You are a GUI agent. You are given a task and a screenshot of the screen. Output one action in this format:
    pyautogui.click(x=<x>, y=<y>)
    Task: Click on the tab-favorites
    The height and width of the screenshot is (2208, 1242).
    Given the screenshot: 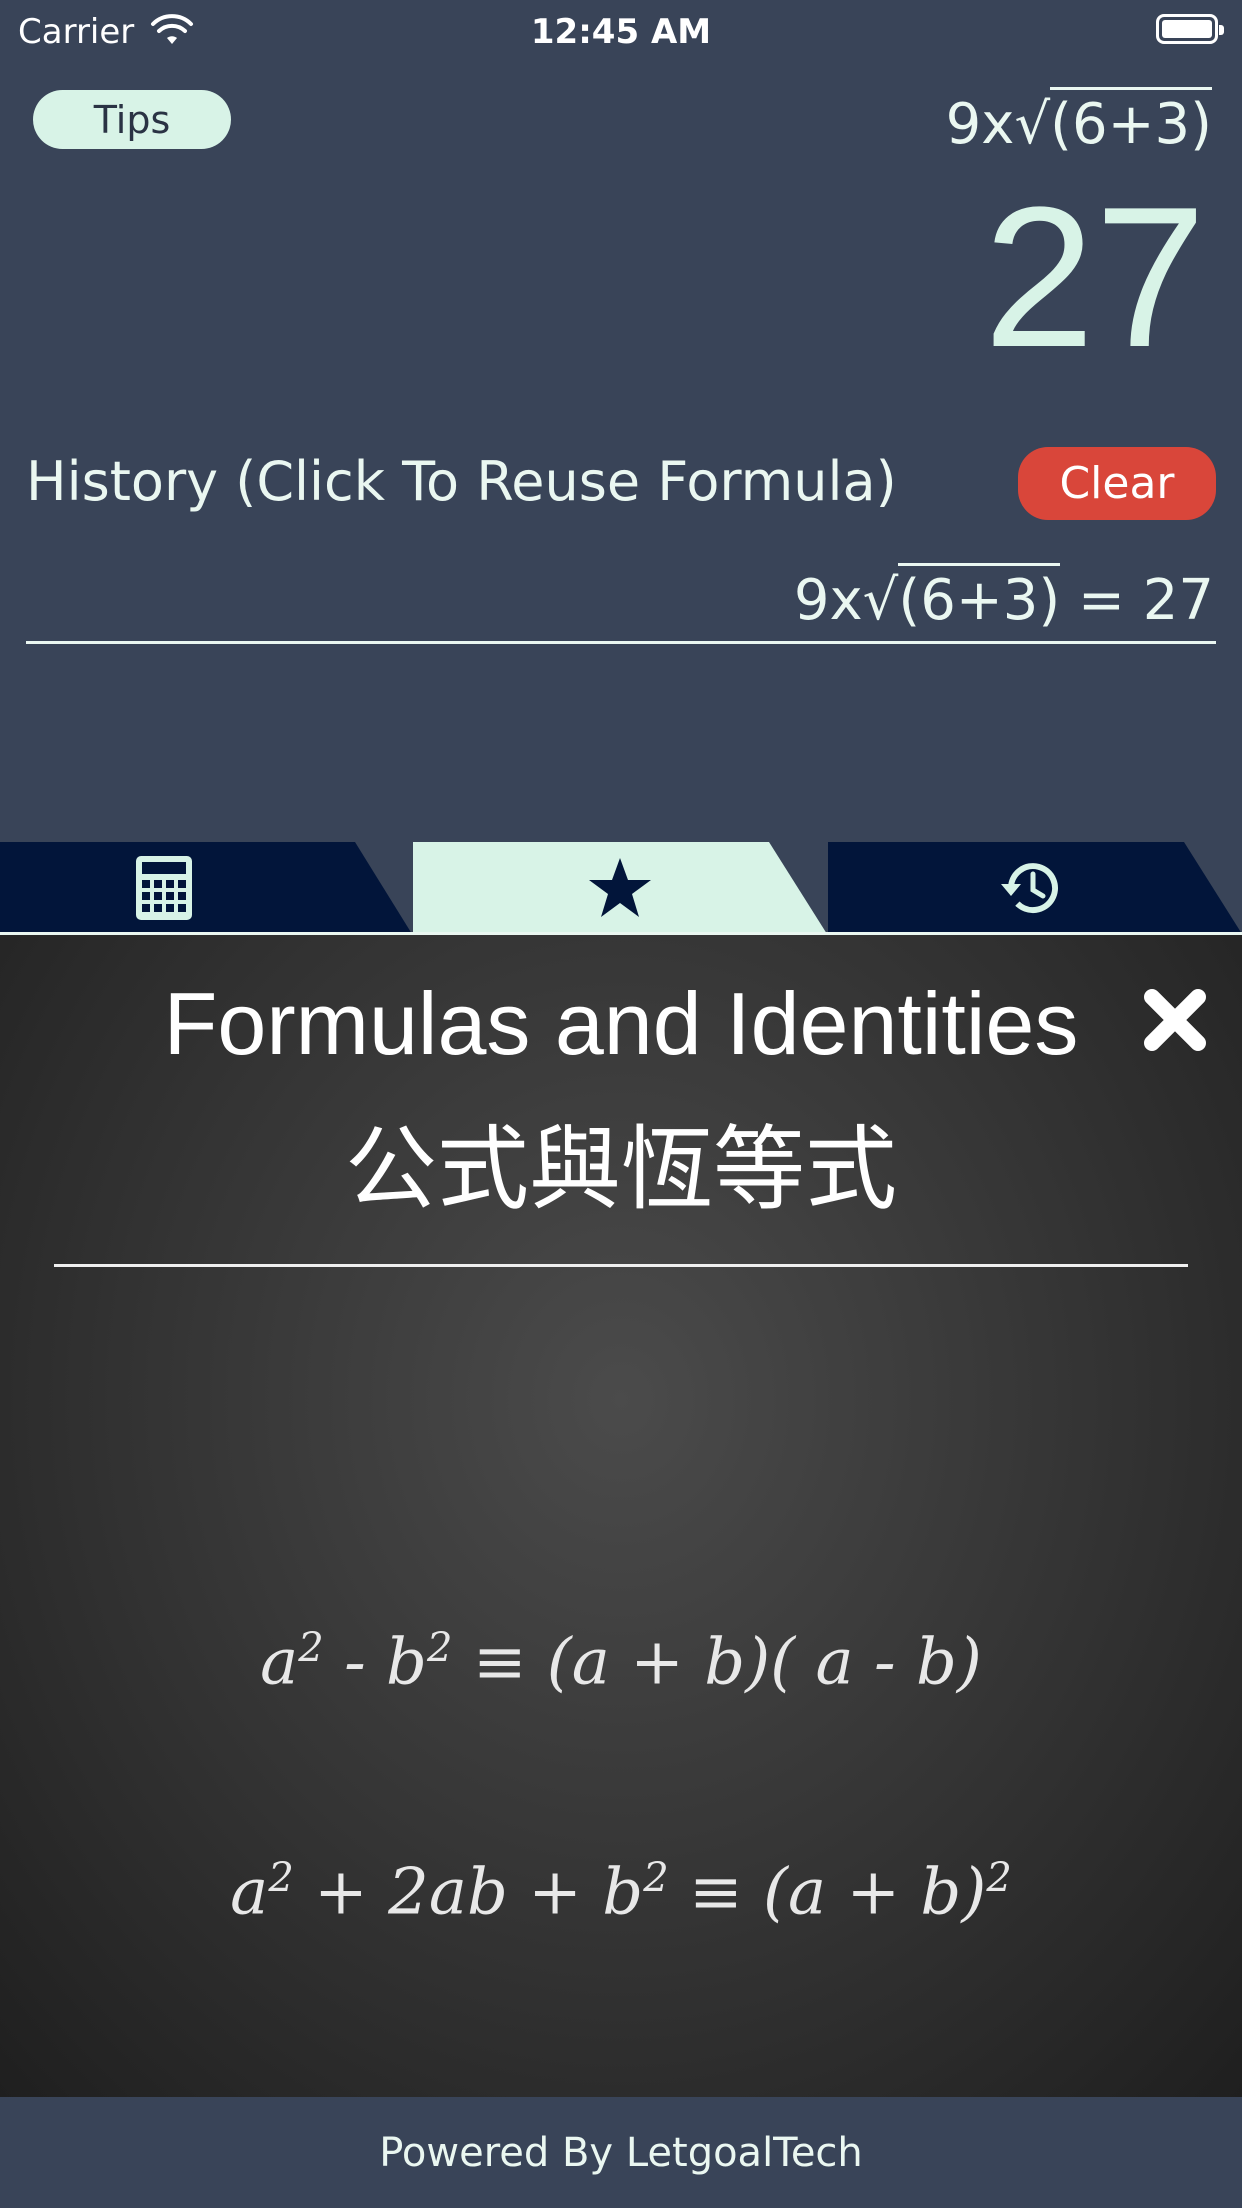 What is the action you would take?
    pyautogui.click(x=620, y=888)
    